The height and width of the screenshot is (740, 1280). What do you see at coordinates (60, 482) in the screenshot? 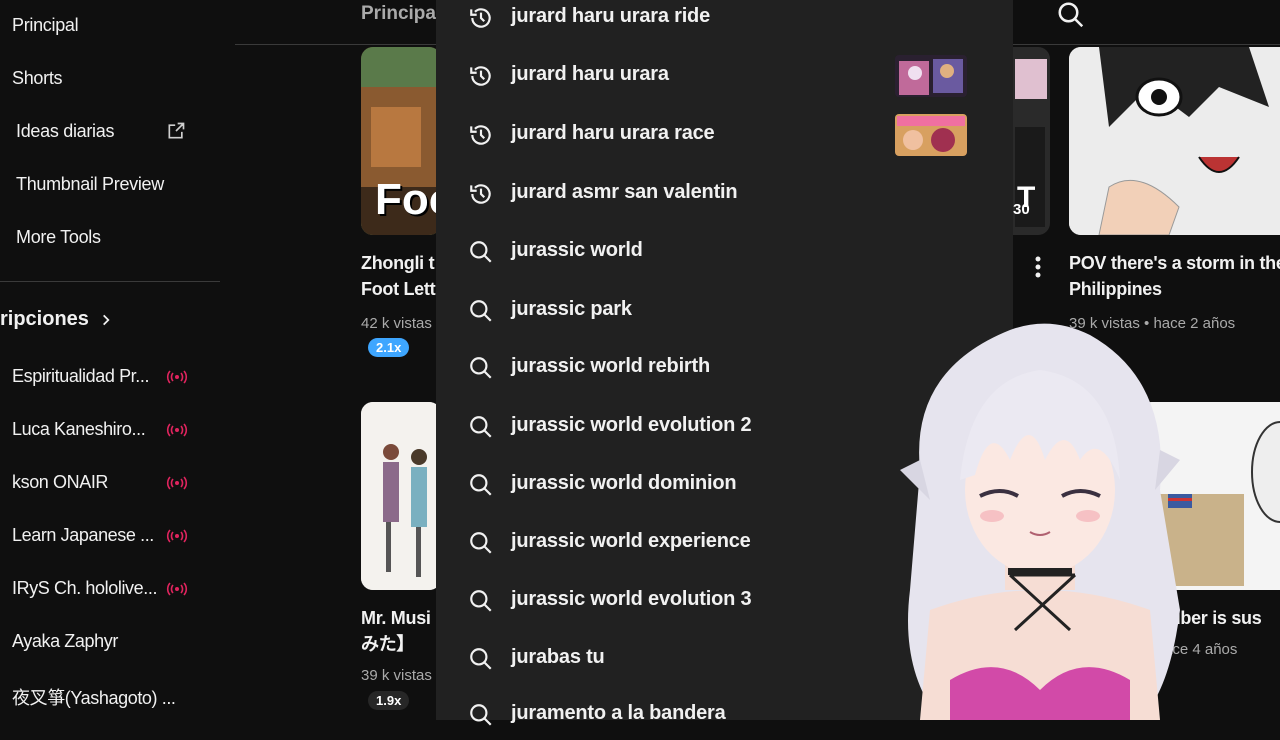
I see `subscription-item: kson ONAIR` at bounding box center [60, 482].